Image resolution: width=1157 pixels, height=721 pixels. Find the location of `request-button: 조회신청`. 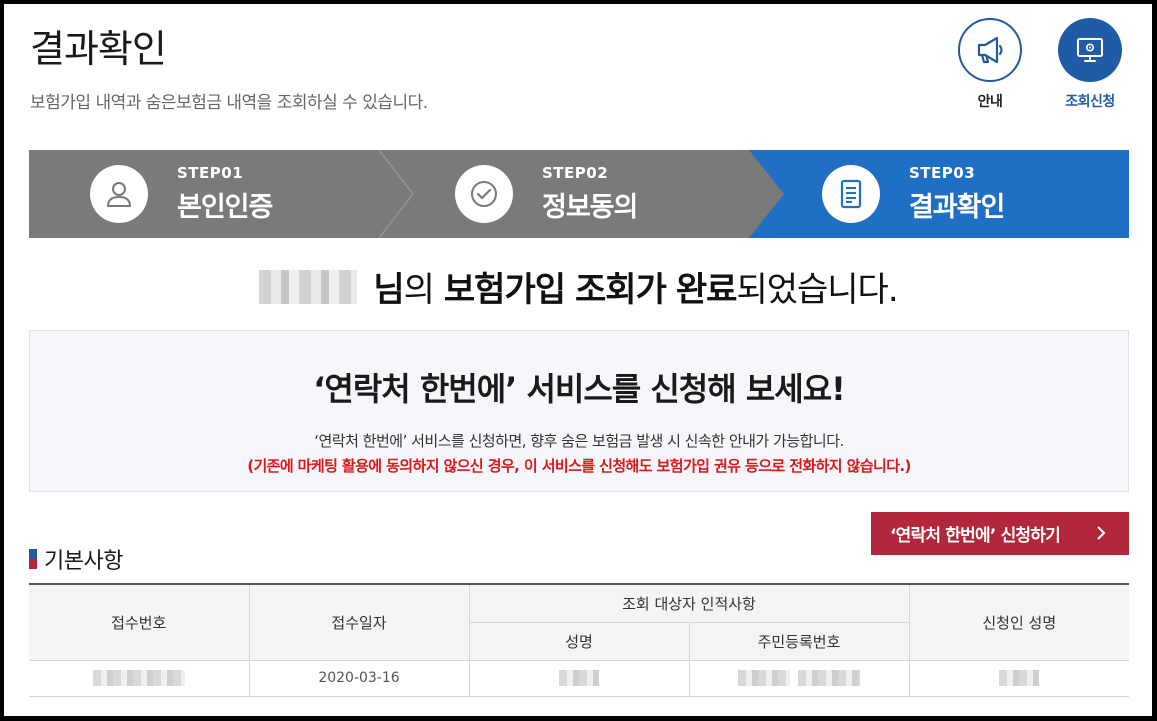

request-button: 조회신청 is located at coordinates (1090, 64).